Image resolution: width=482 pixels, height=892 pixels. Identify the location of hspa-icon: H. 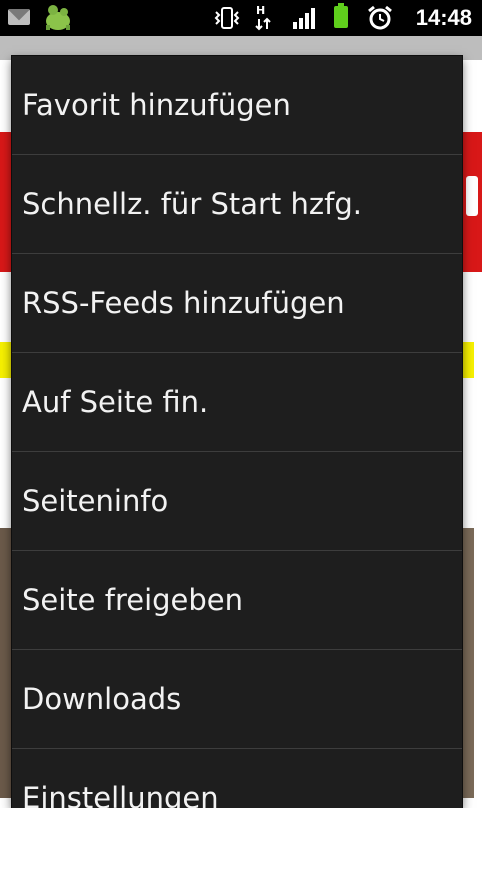
(263, 17).